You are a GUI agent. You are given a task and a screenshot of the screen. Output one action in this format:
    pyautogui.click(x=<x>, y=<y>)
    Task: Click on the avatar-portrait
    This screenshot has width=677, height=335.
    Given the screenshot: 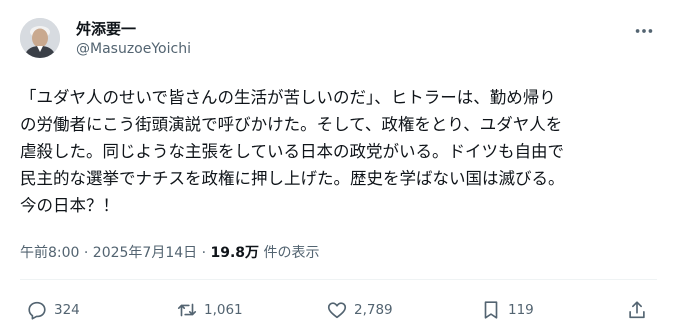 What is the action you would take?
    pyautogui.click(x=40, y=38)
    